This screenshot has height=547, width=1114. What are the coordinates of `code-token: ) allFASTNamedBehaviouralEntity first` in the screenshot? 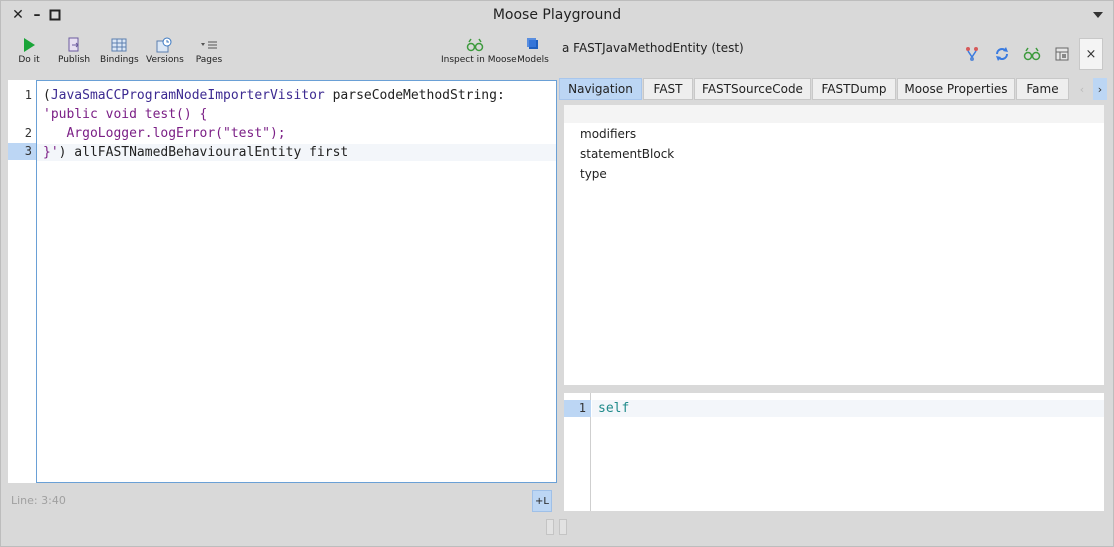 It's located at (203, 152).